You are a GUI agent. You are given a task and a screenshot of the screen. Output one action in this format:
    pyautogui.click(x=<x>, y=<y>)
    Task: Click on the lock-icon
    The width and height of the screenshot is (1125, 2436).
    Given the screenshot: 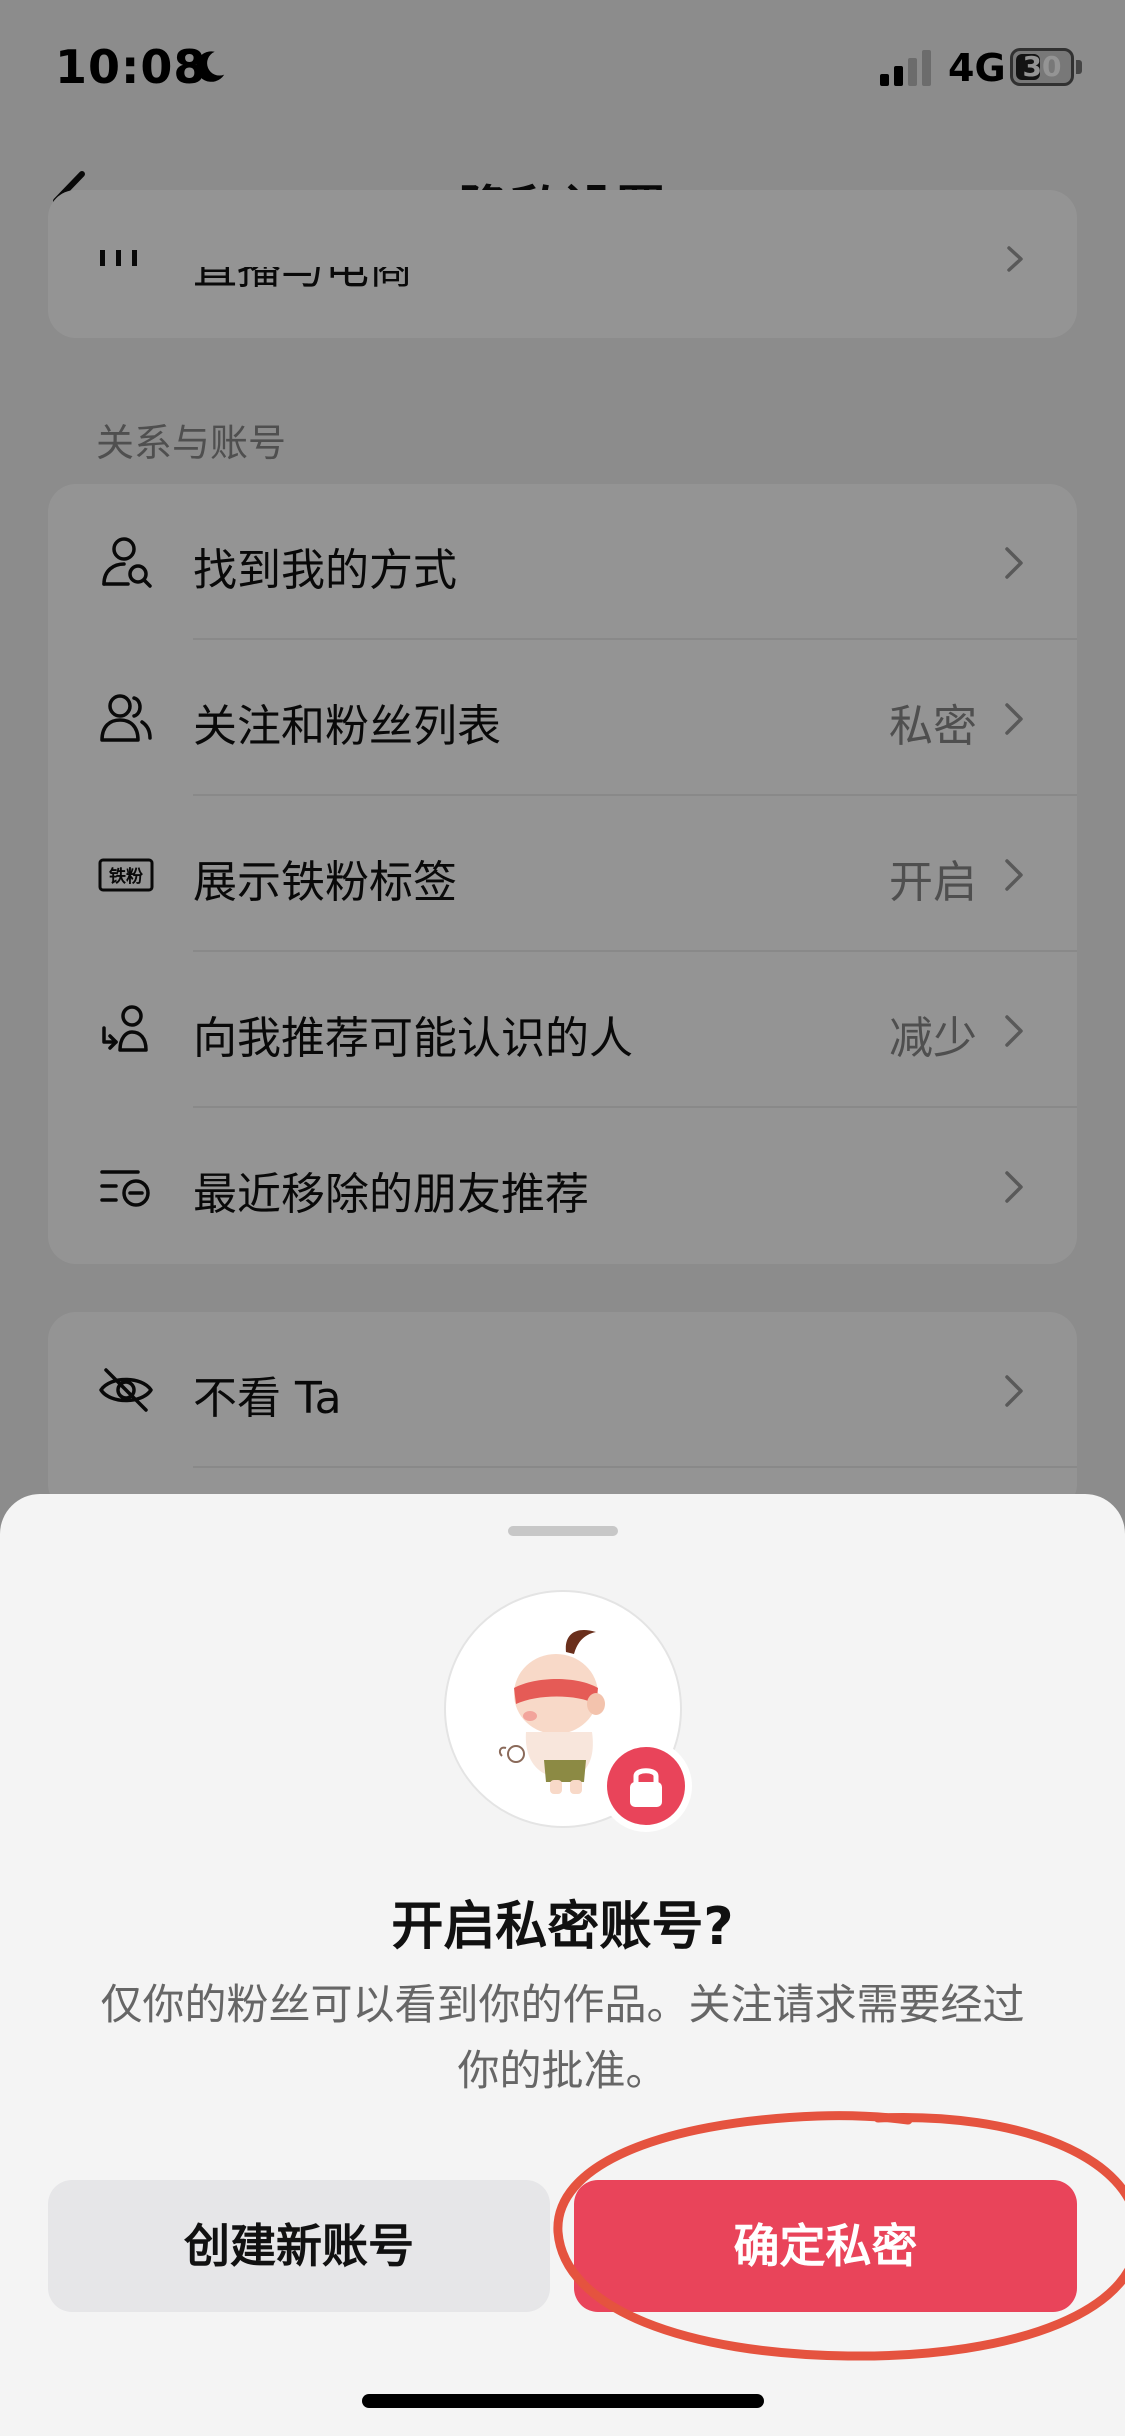 What is the action you would take?
    pyautogui.click(x=646, y=1787)
    